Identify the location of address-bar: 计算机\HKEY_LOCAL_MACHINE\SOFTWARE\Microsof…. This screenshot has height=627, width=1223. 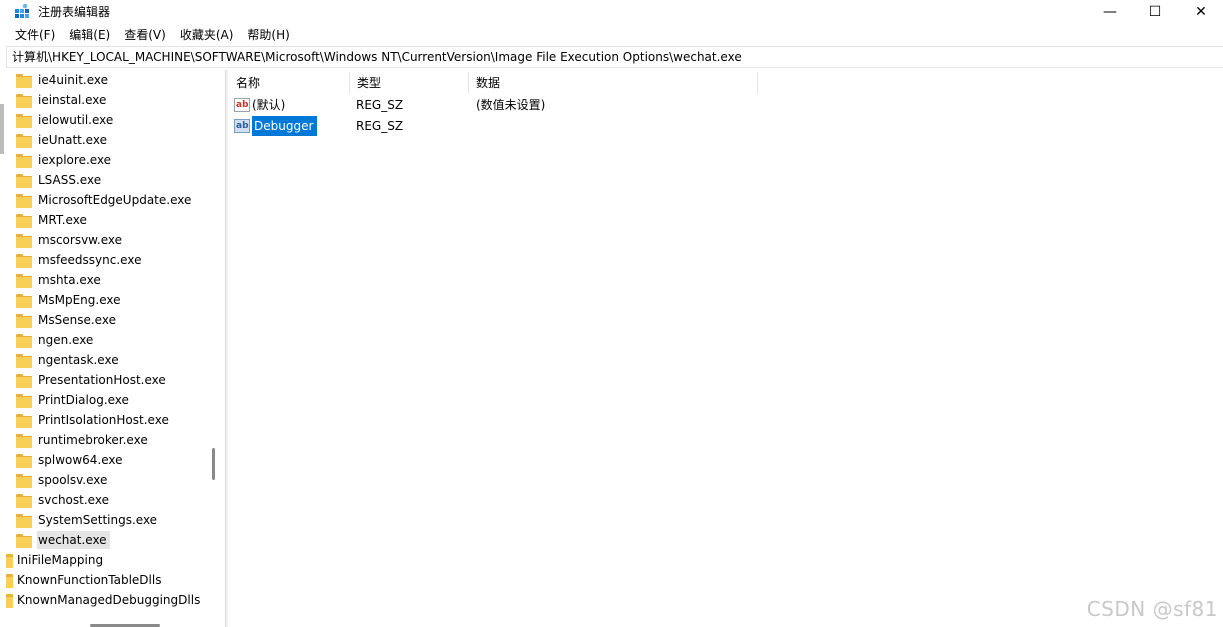
(614, 57).